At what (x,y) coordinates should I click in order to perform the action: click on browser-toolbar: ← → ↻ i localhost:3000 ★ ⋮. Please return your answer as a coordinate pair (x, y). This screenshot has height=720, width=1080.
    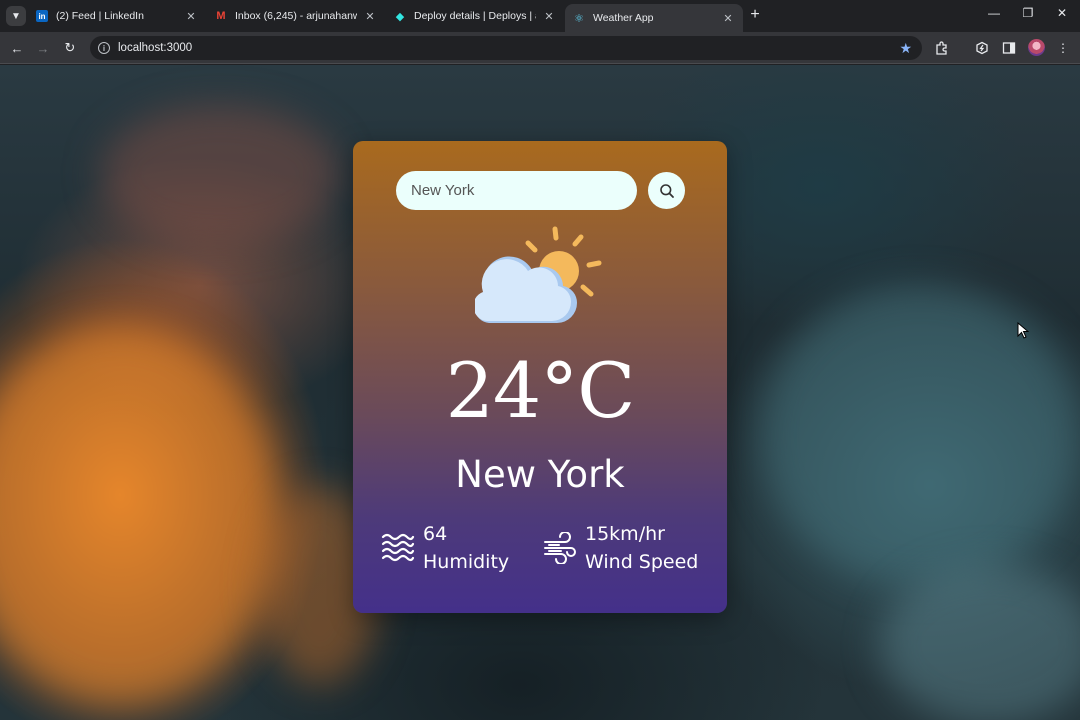
    Looking at the image, I should click on (540, 48).